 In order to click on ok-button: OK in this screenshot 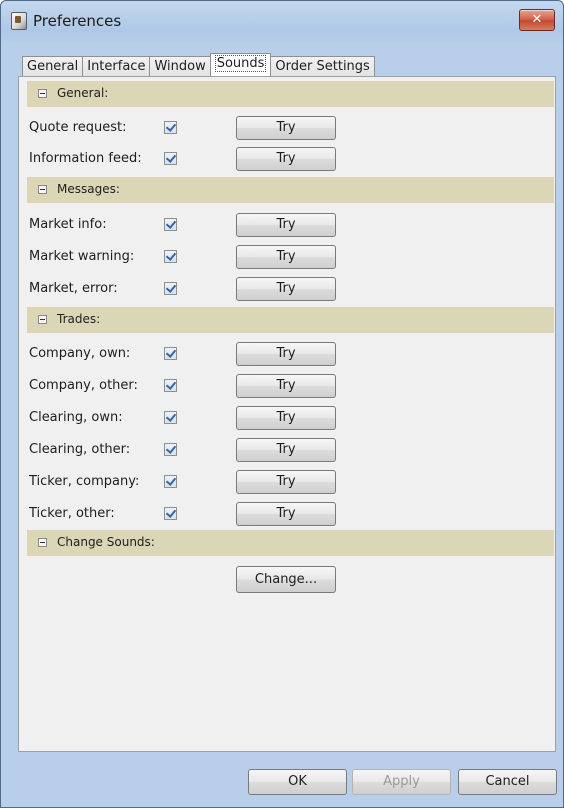, I will do `click(297, 782)`.